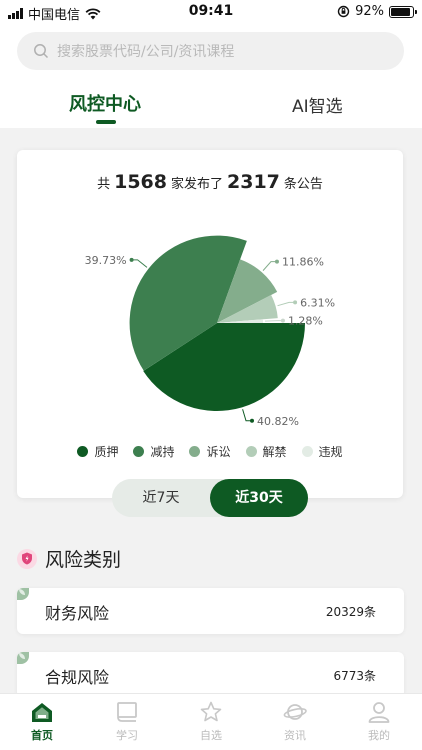 This screenshot has width=422, height=750. I want to click on range-7-days-button: 近7天, so click(161, 498).